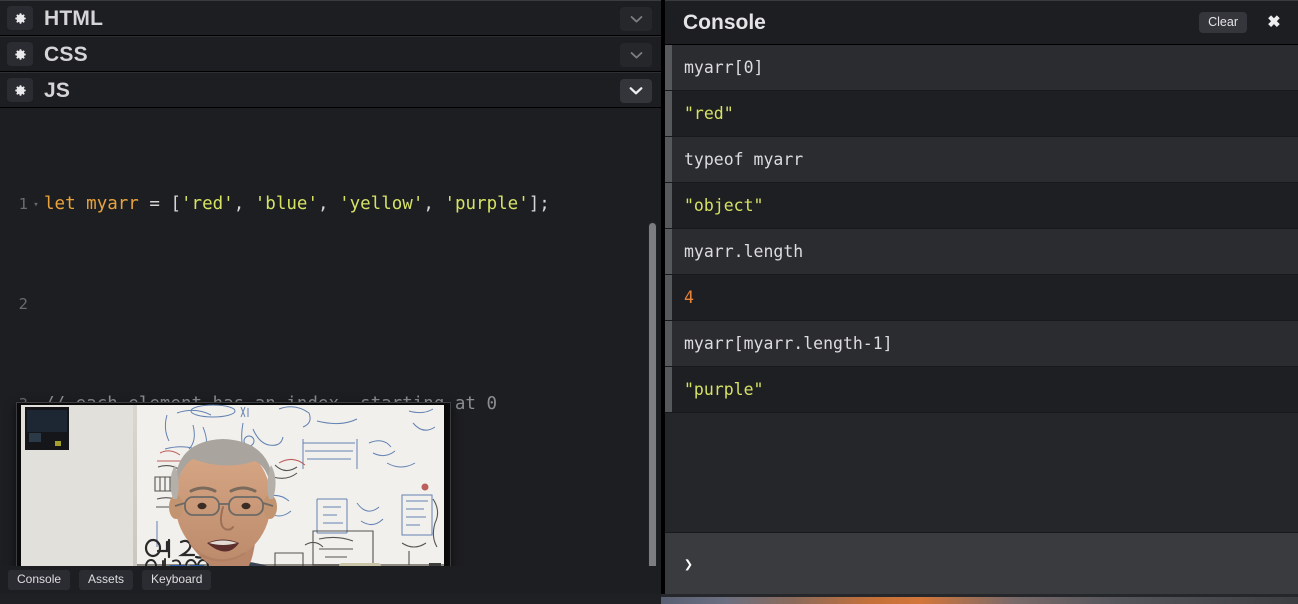 This screenshot has width=1298, height=604. What do you see at coordinates (981, 160) in the screenshot?
I see `console-entry-command: typeof myarr` at bounding box center [981, 160].